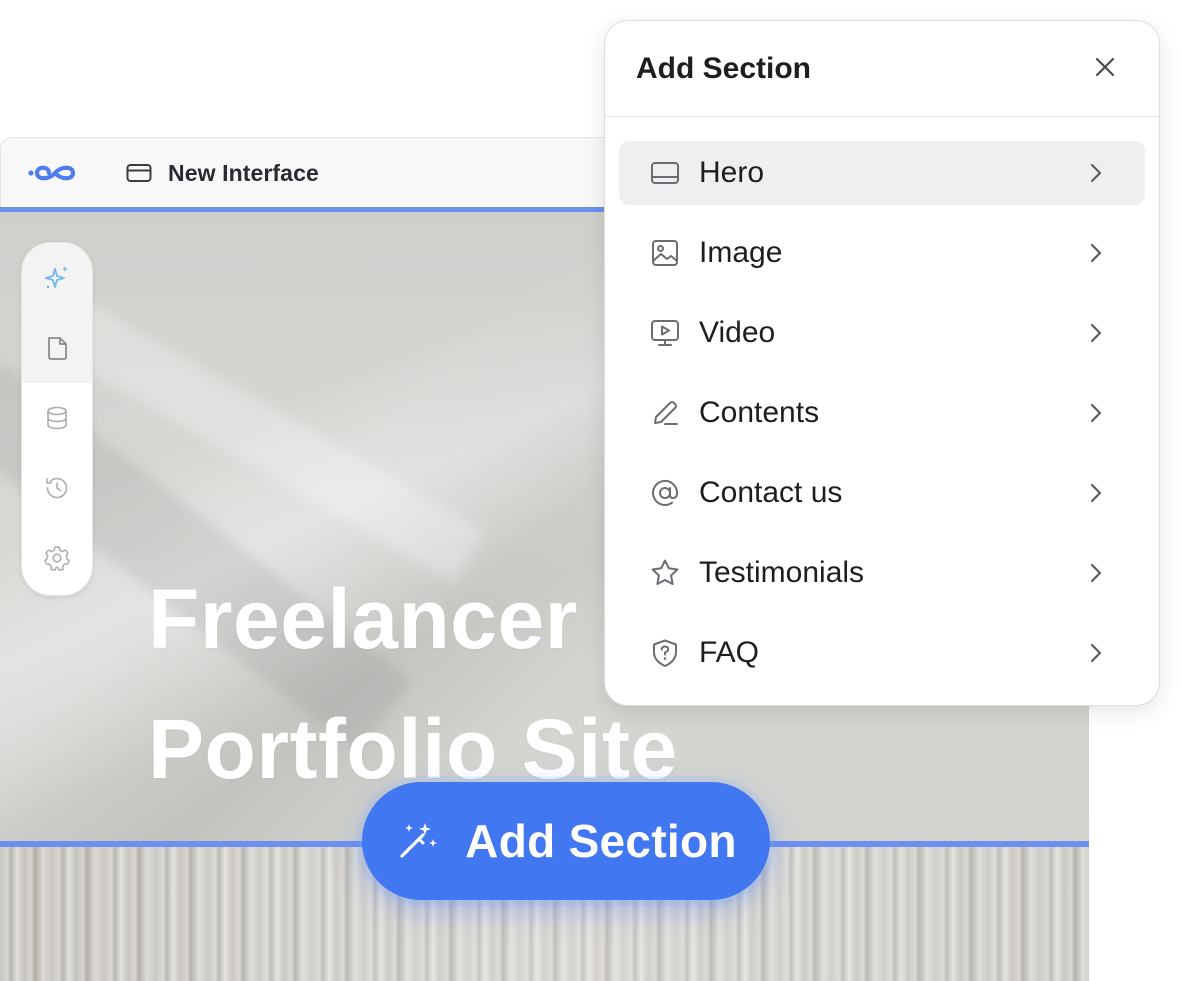  Describe the element at coordinates (729, 652) in the screenshot. I see `menu-item-label: FAQ` at that location.